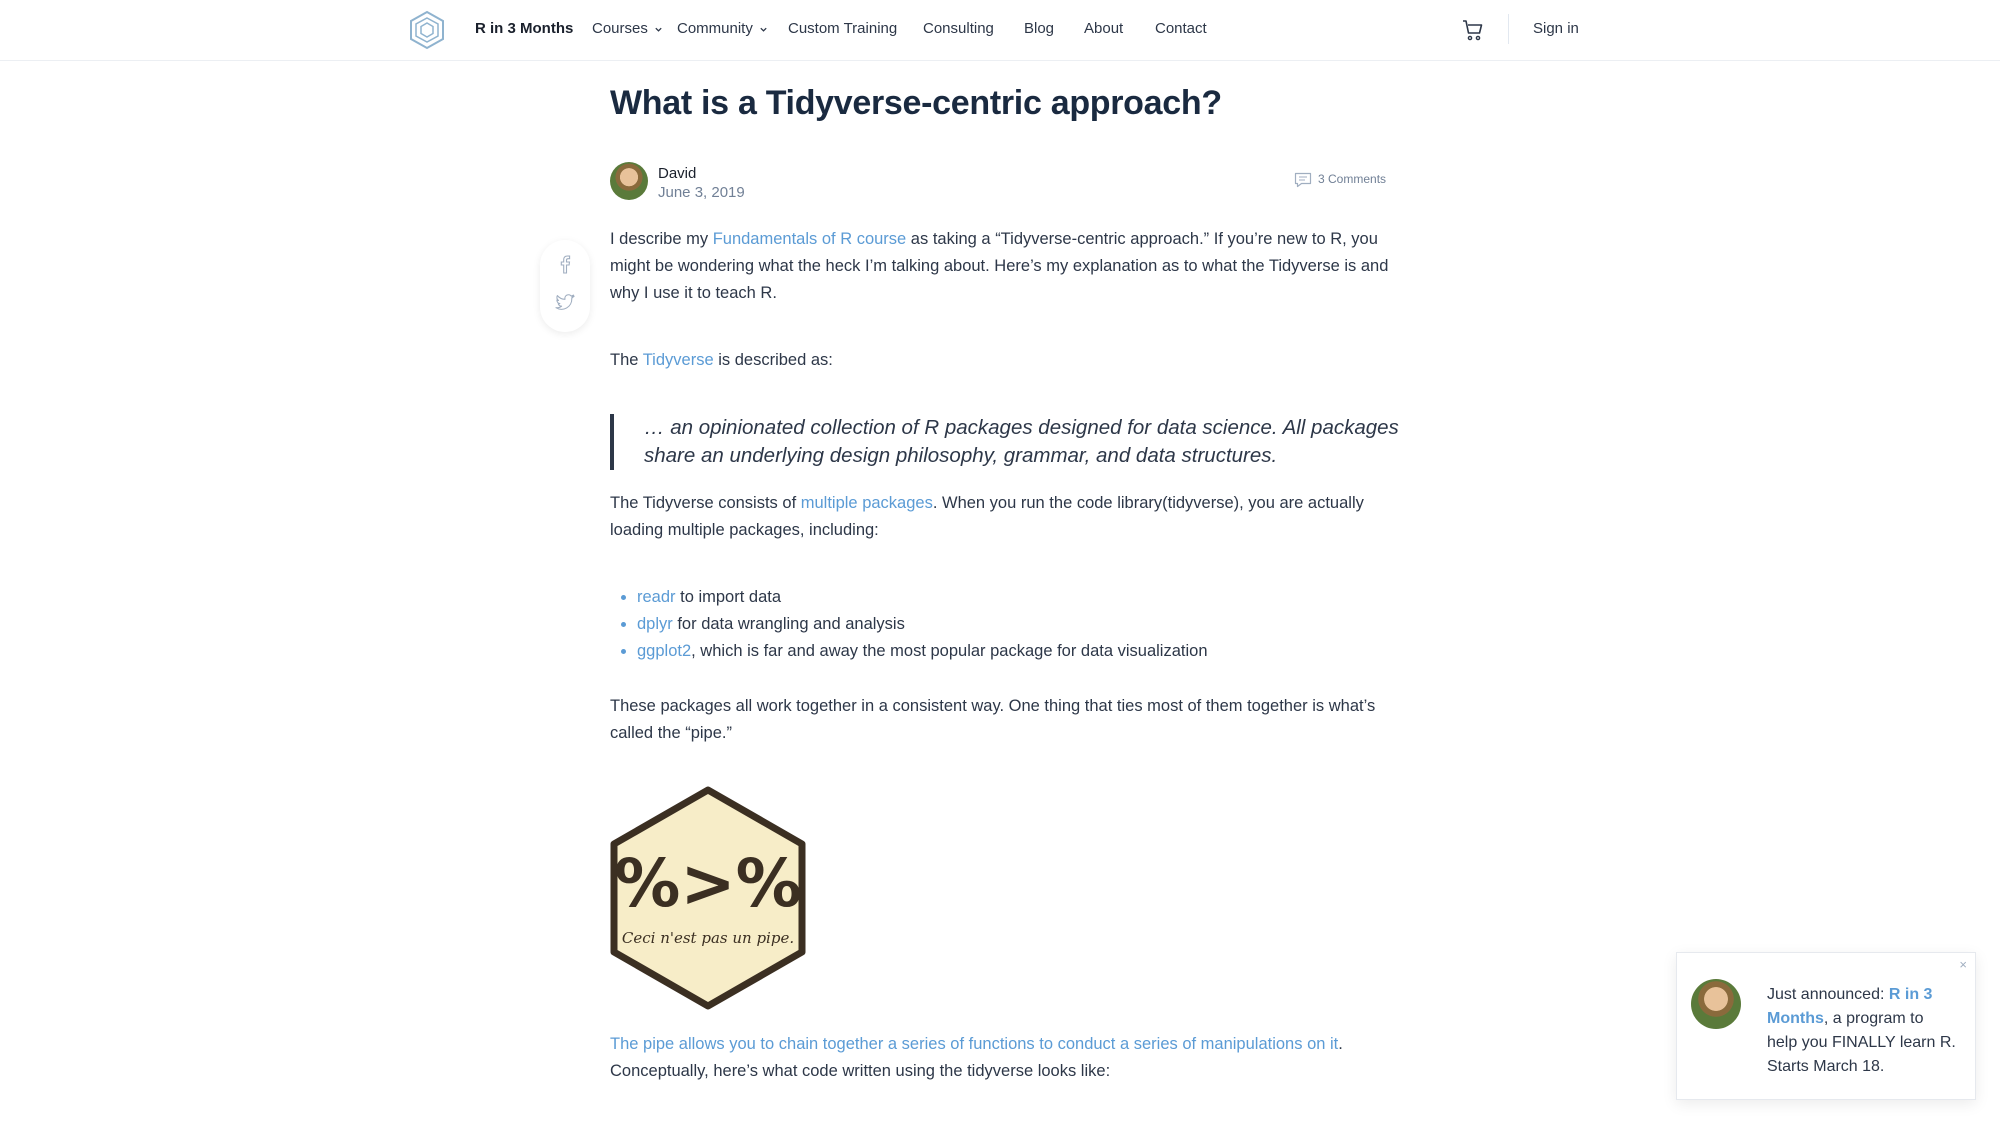  Describe the element at coordinates (524, 28) in the screenshot. I see `brand-link: R in 3 Months` at that location.